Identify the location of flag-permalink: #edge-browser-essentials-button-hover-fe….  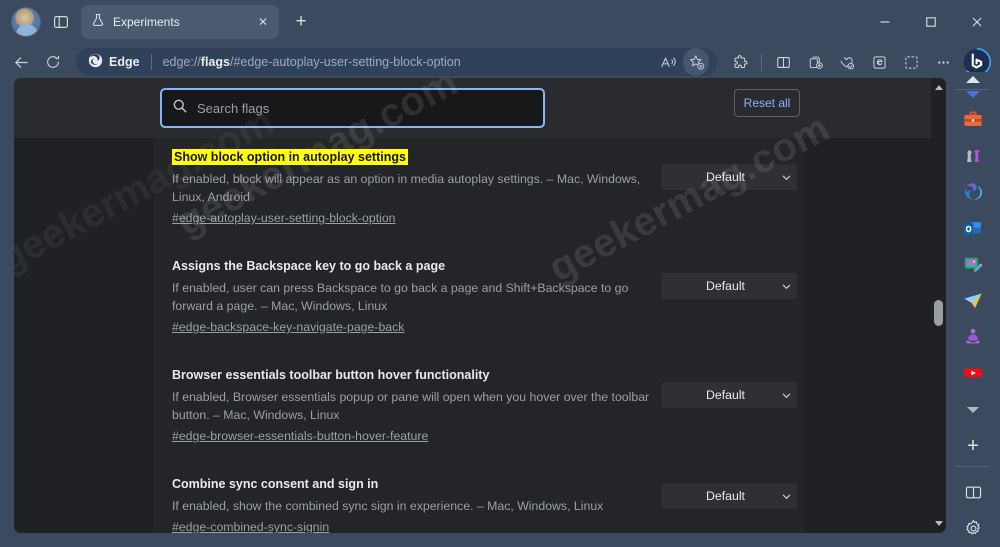
(300, 436).